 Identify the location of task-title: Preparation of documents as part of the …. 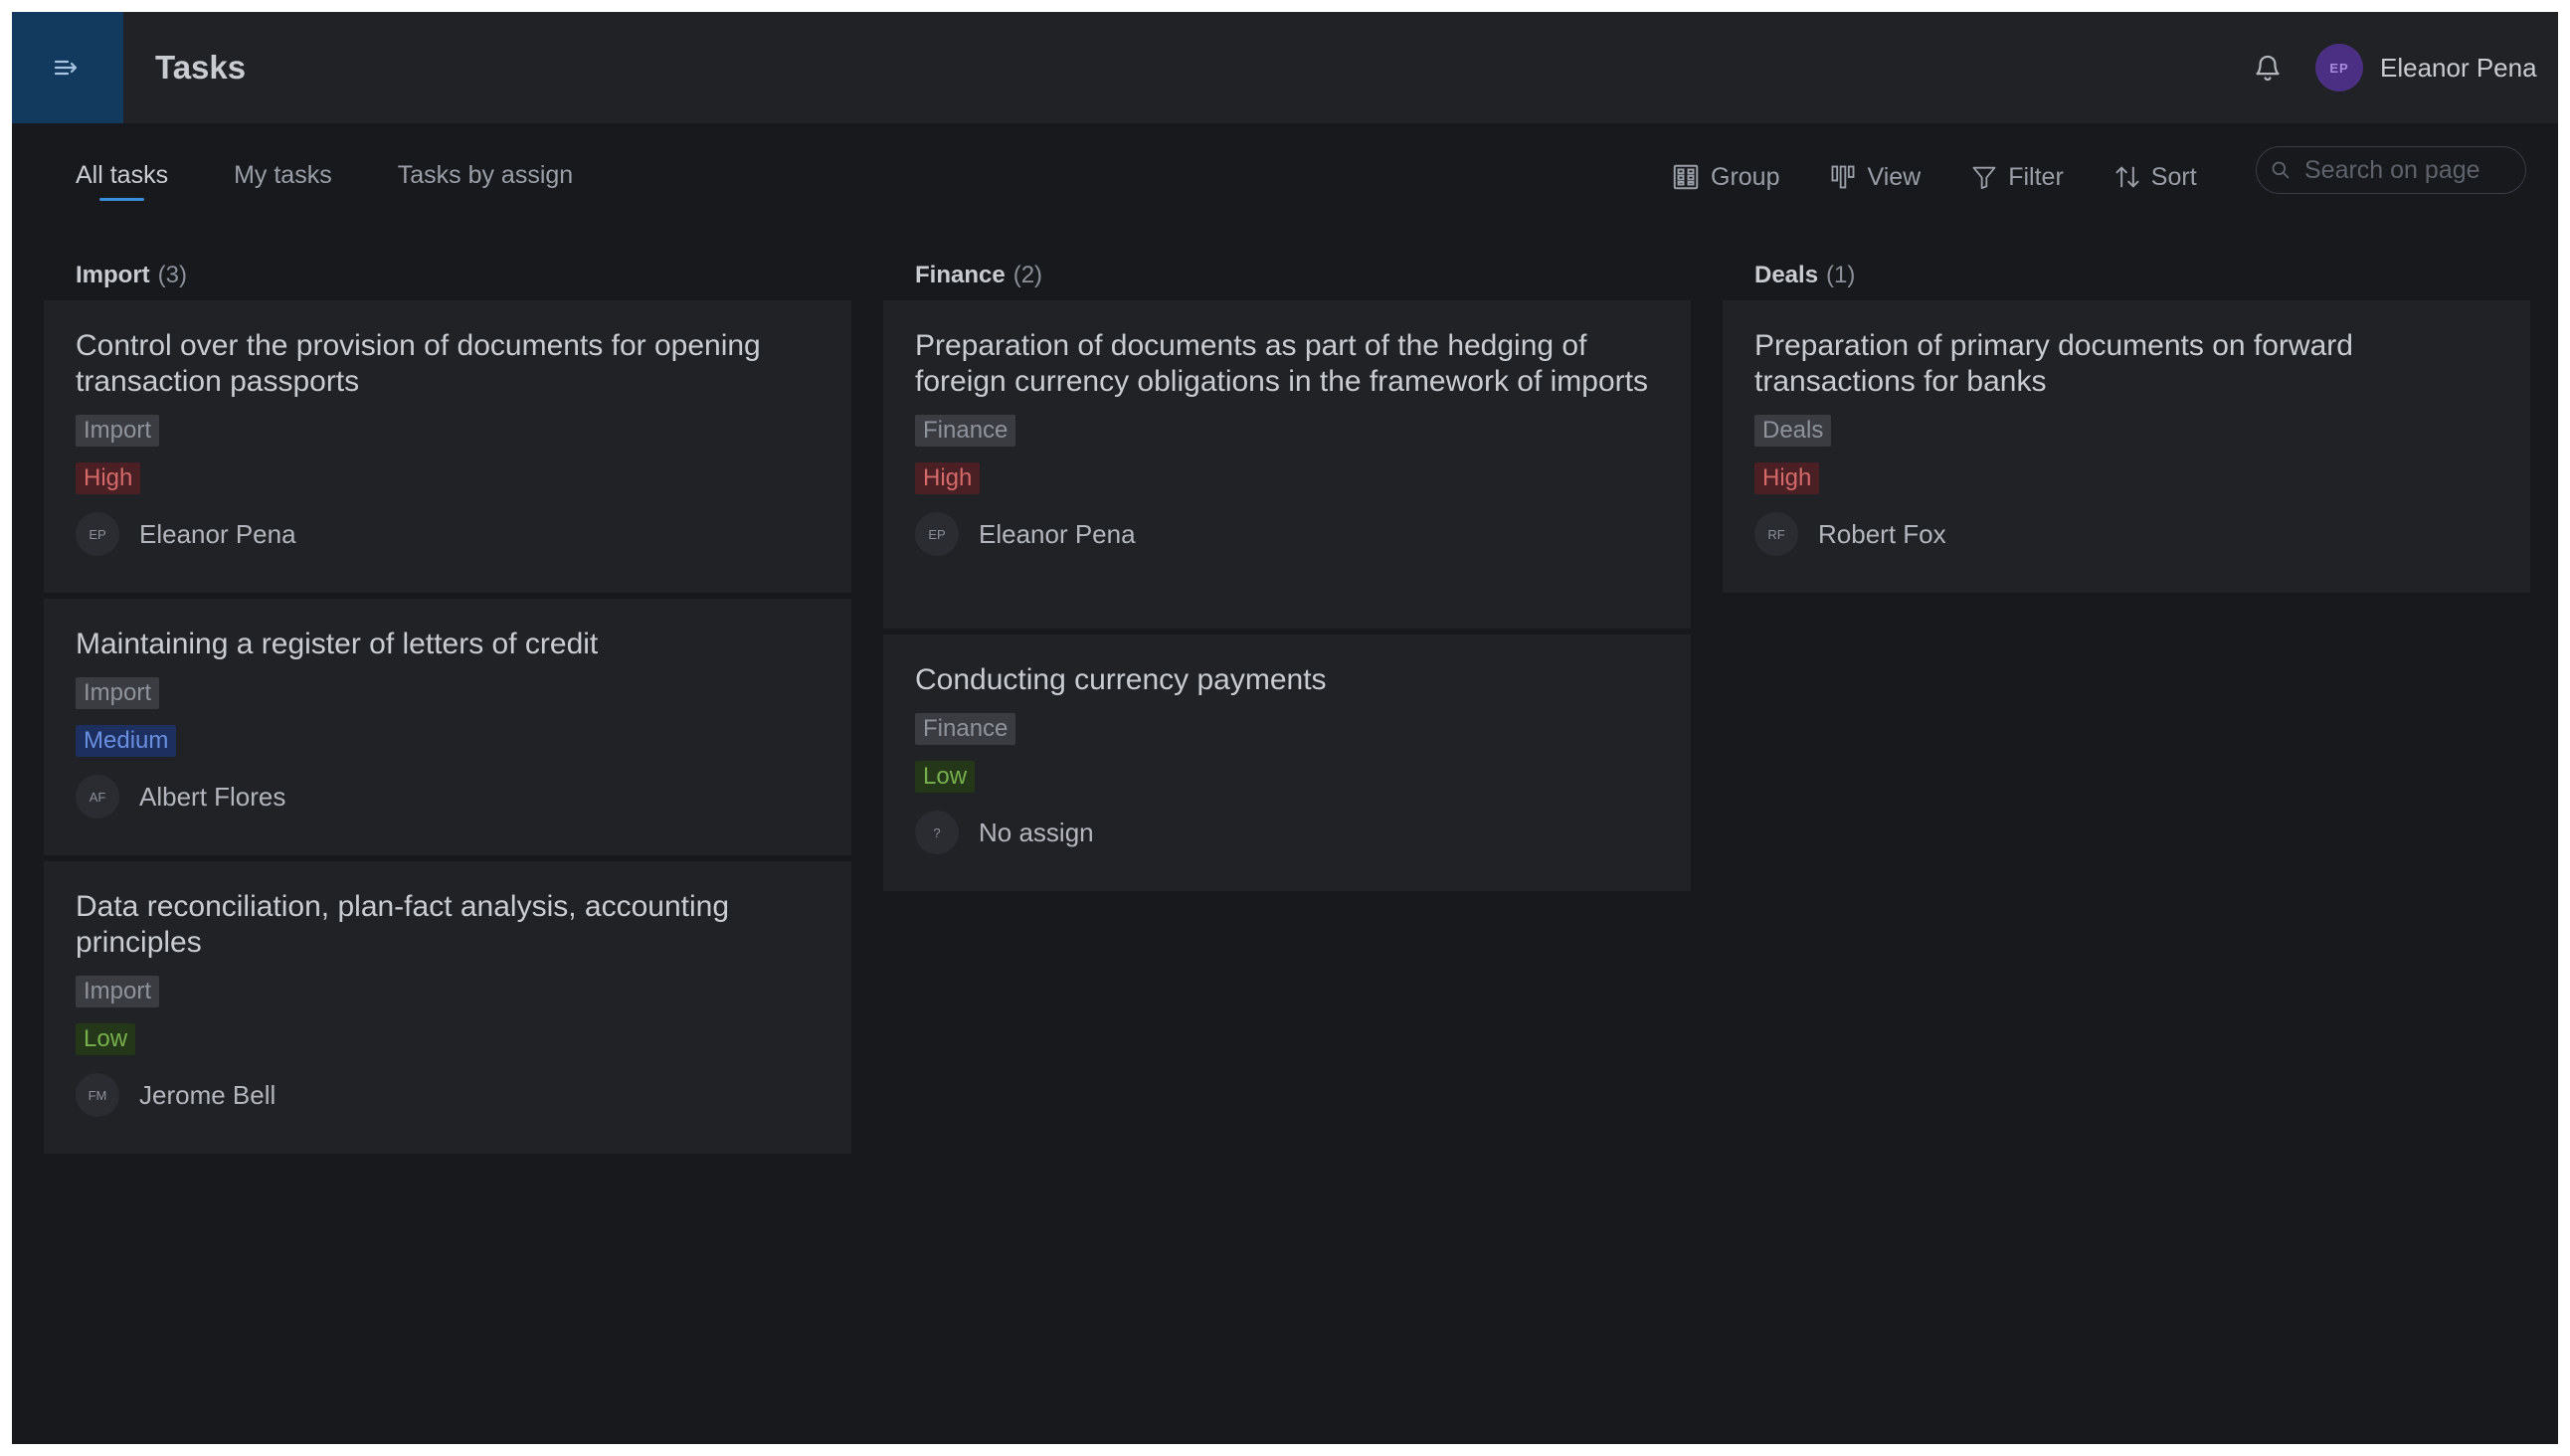
(1281, 363).